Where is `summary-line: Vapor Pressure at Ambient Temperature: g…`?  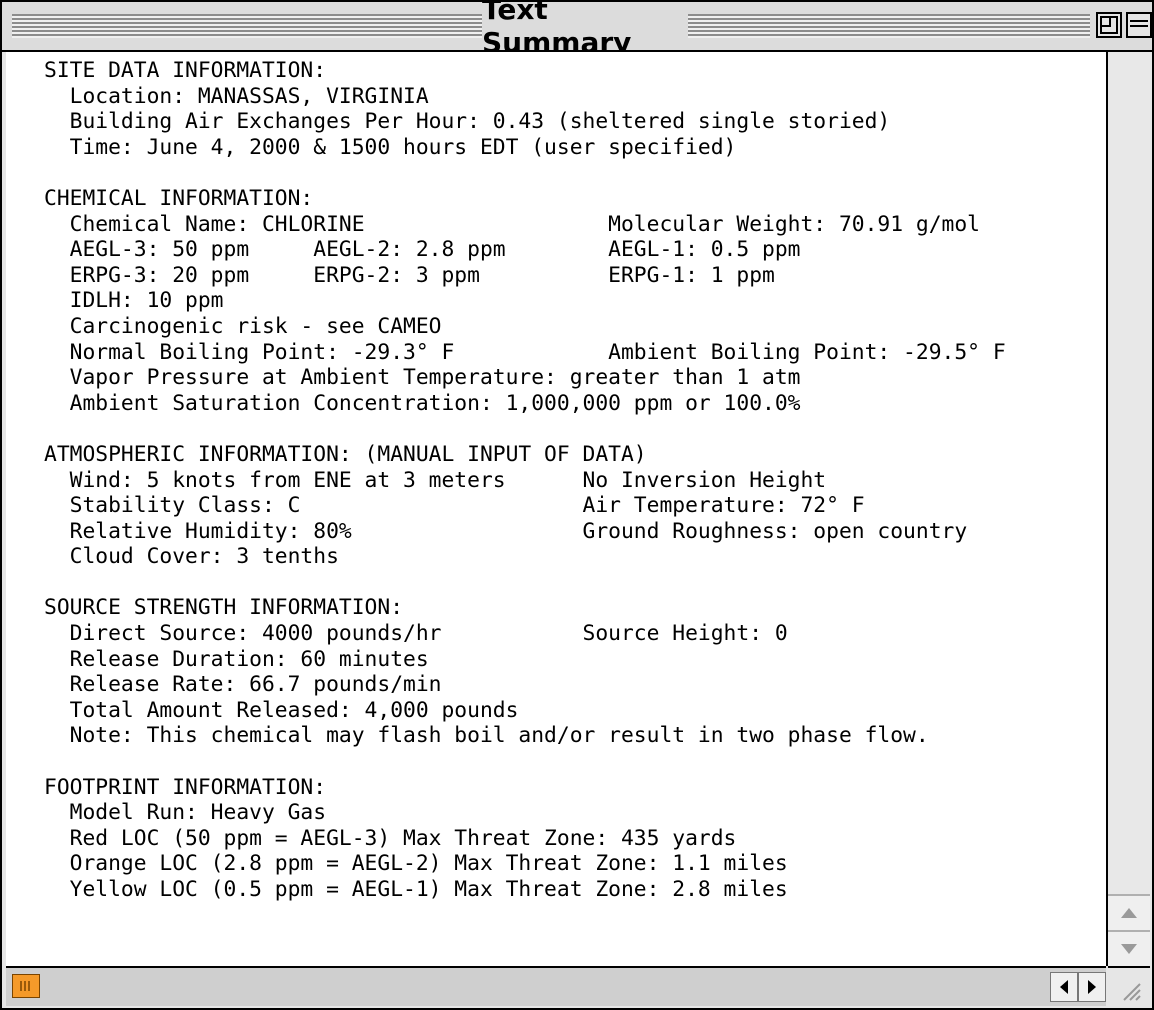 summary-line: Vapor Pressure at Ambient Temperature: g… is located at coordinates (422, 378).